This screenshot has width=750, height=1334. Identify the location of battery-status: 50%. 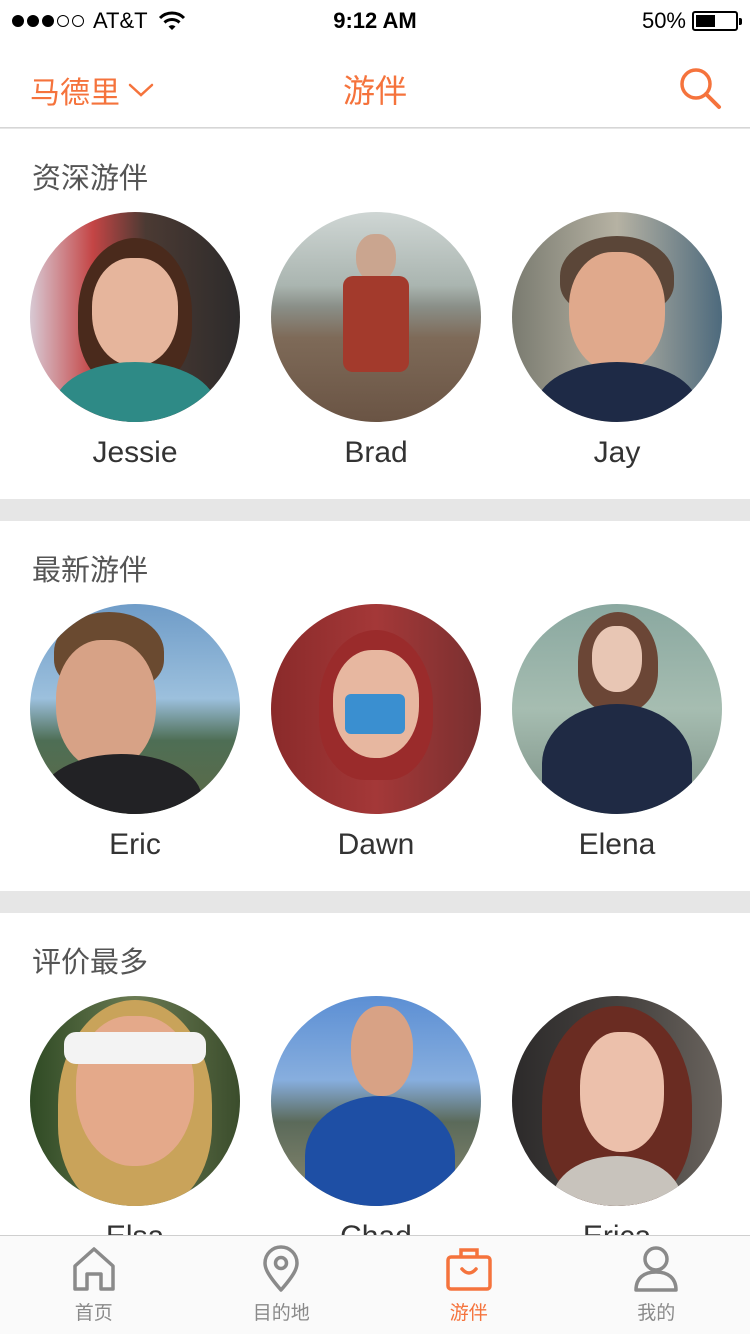
(691, 21).